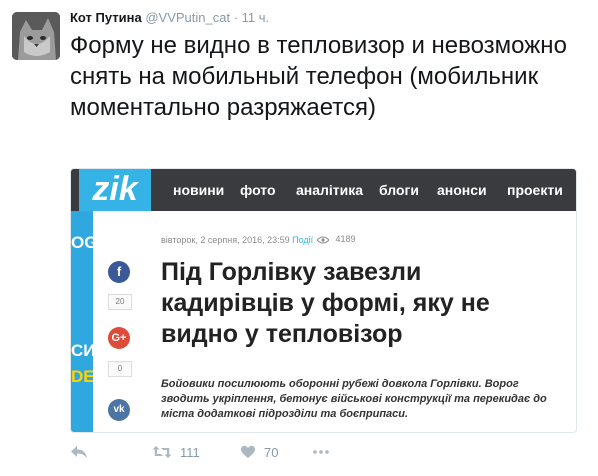 Image resolution: width=598 pixels, height=476 pixels. Describe the element at coordinates (258, 190) in the screenshot. I see `nav-item-photo: фото` at that location.